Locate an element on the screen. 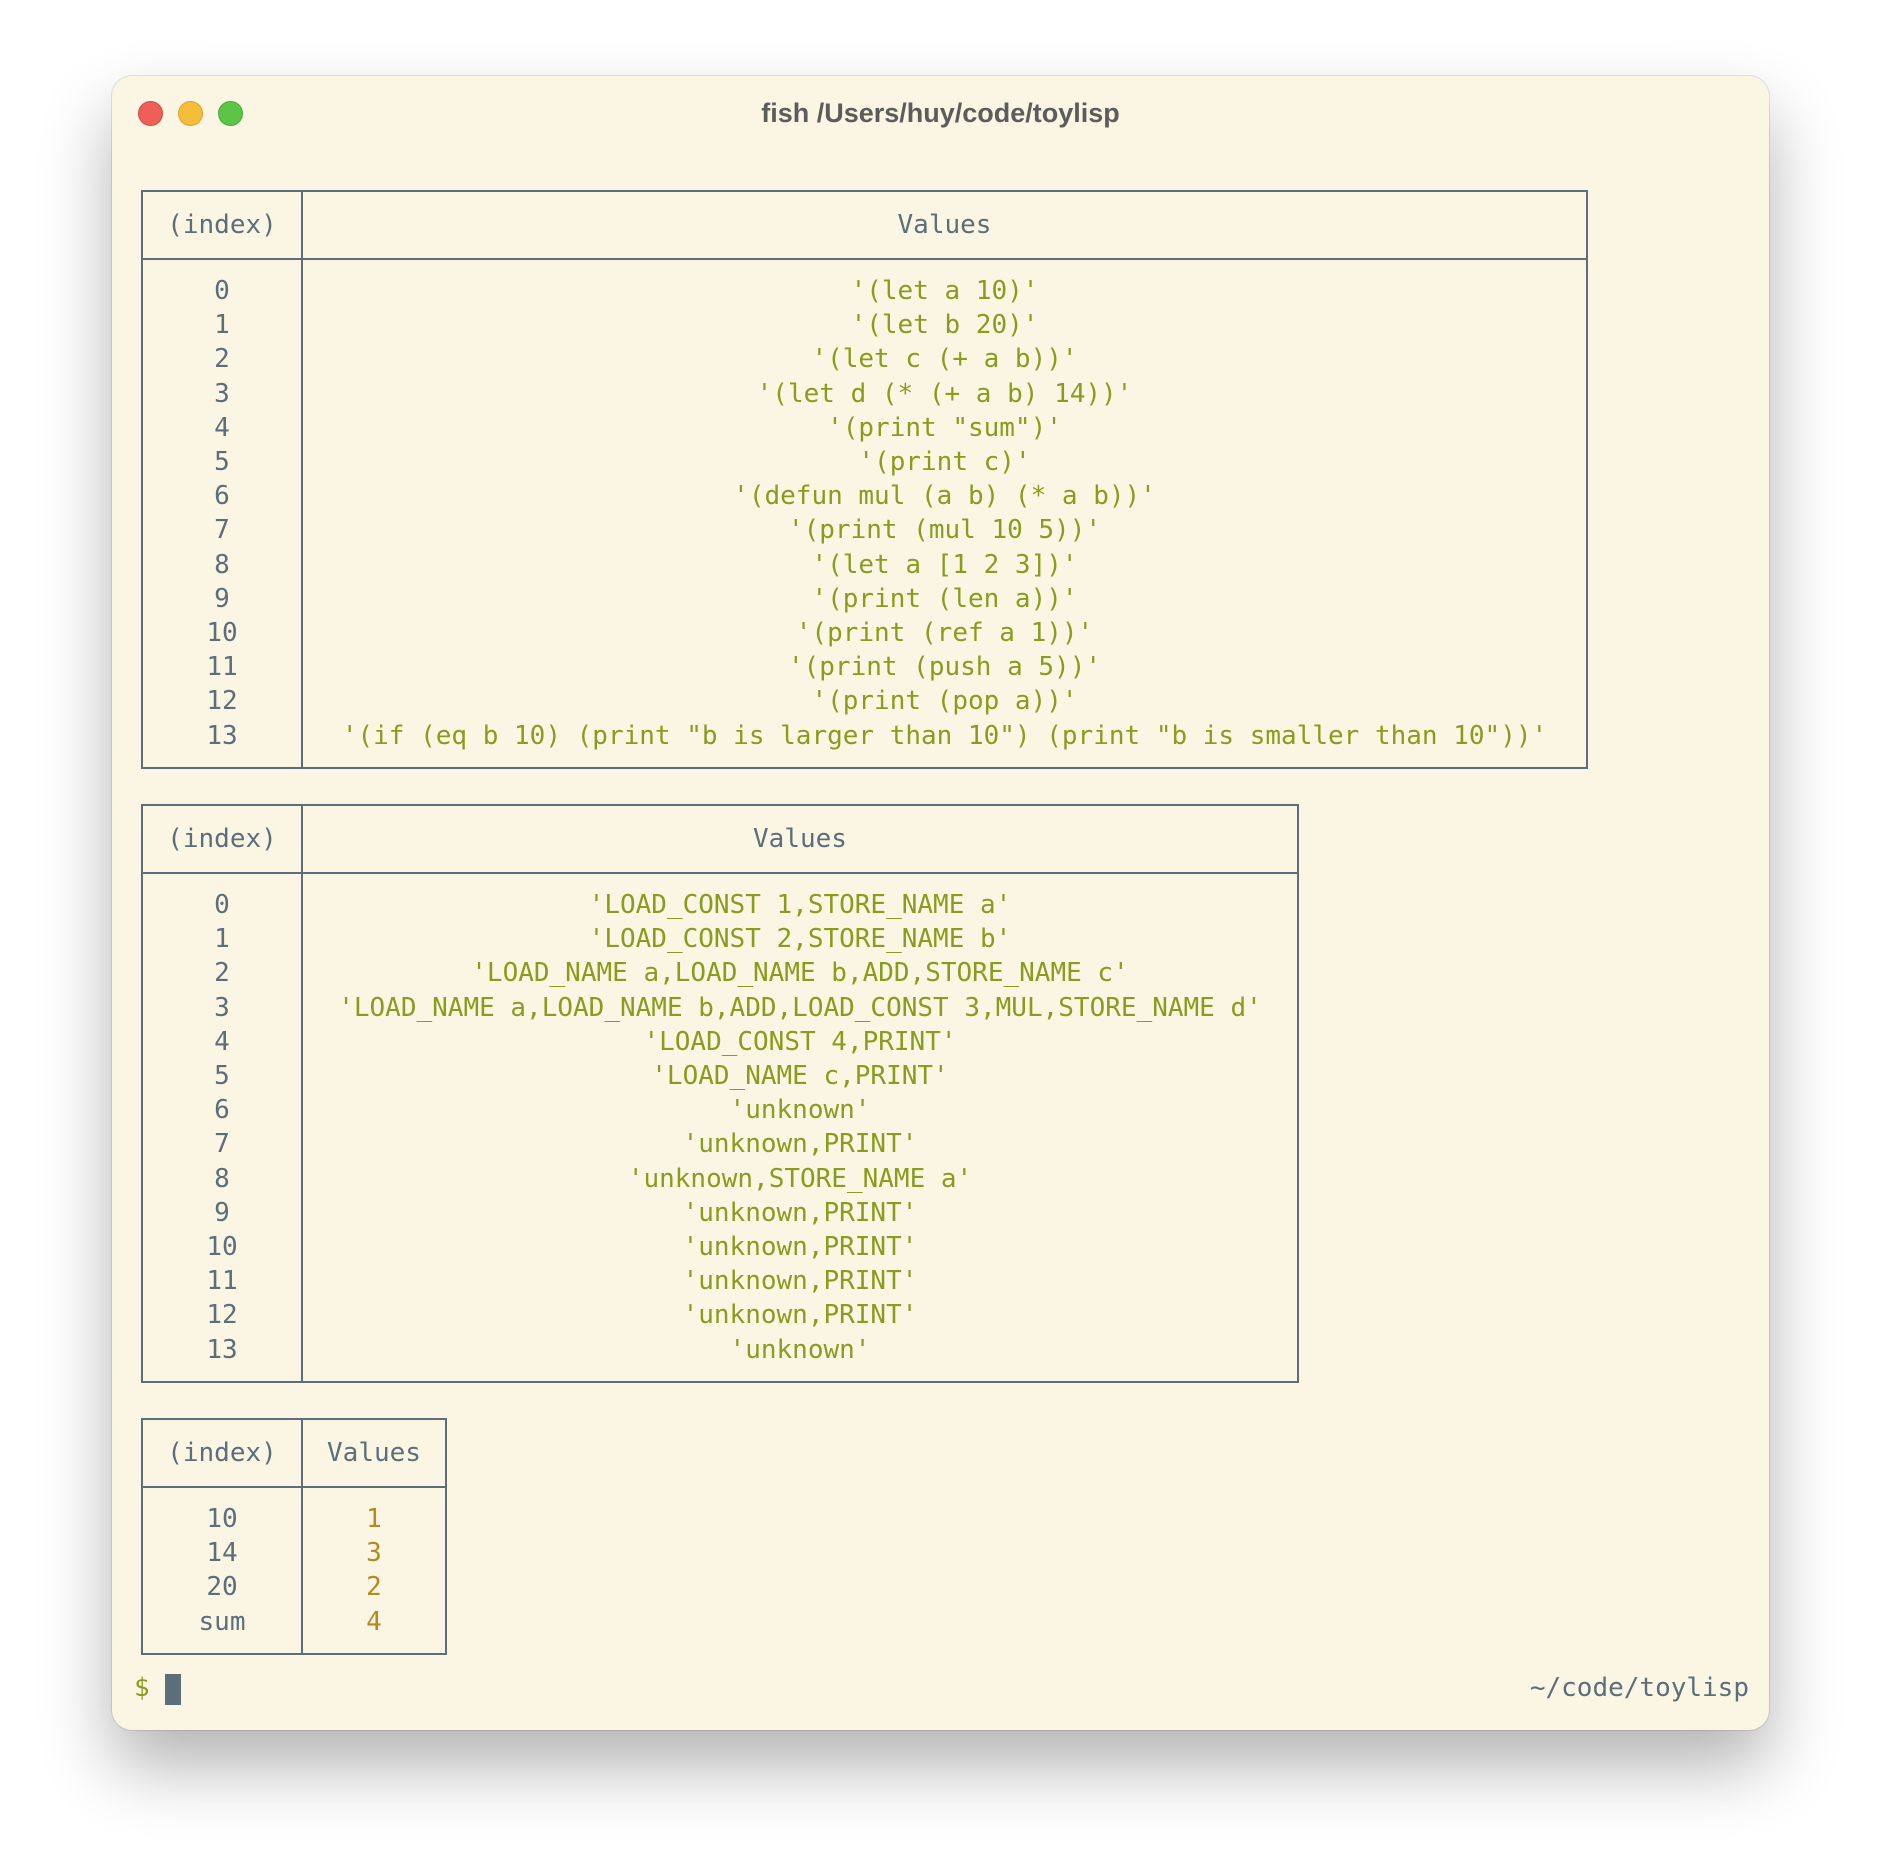 This screenshot has height=1870, width=1880. table-row: 10 1 is located at coordinates (294, 1512).